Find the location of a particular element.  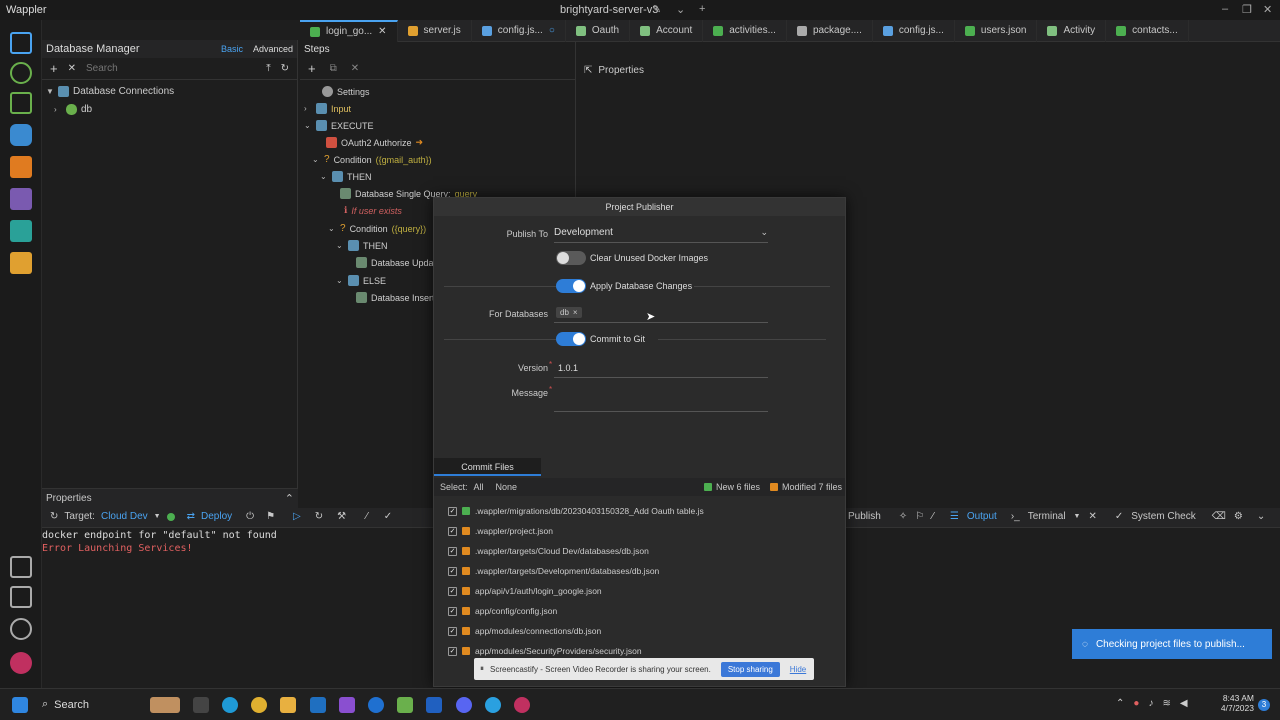

chevron-down-icon: ▼ is located at coordinates (1077, 516).